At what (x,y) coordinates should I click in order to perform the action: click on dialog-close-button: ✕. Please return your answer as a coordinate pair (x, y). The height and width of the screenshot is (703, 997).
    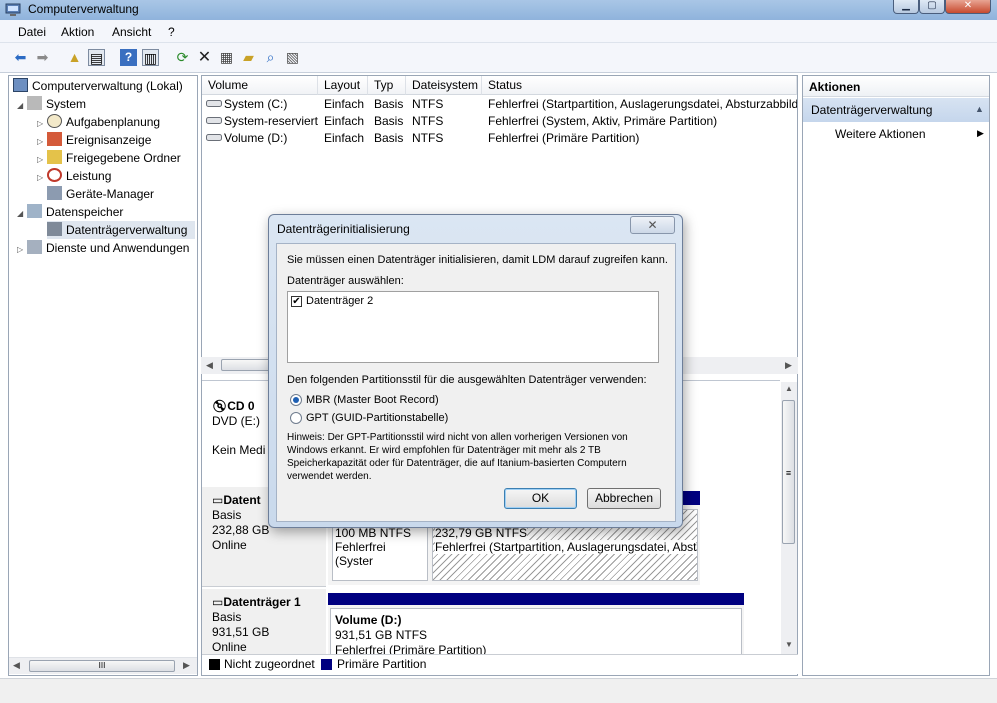
    Looking at the image, I should click on (652, 225).